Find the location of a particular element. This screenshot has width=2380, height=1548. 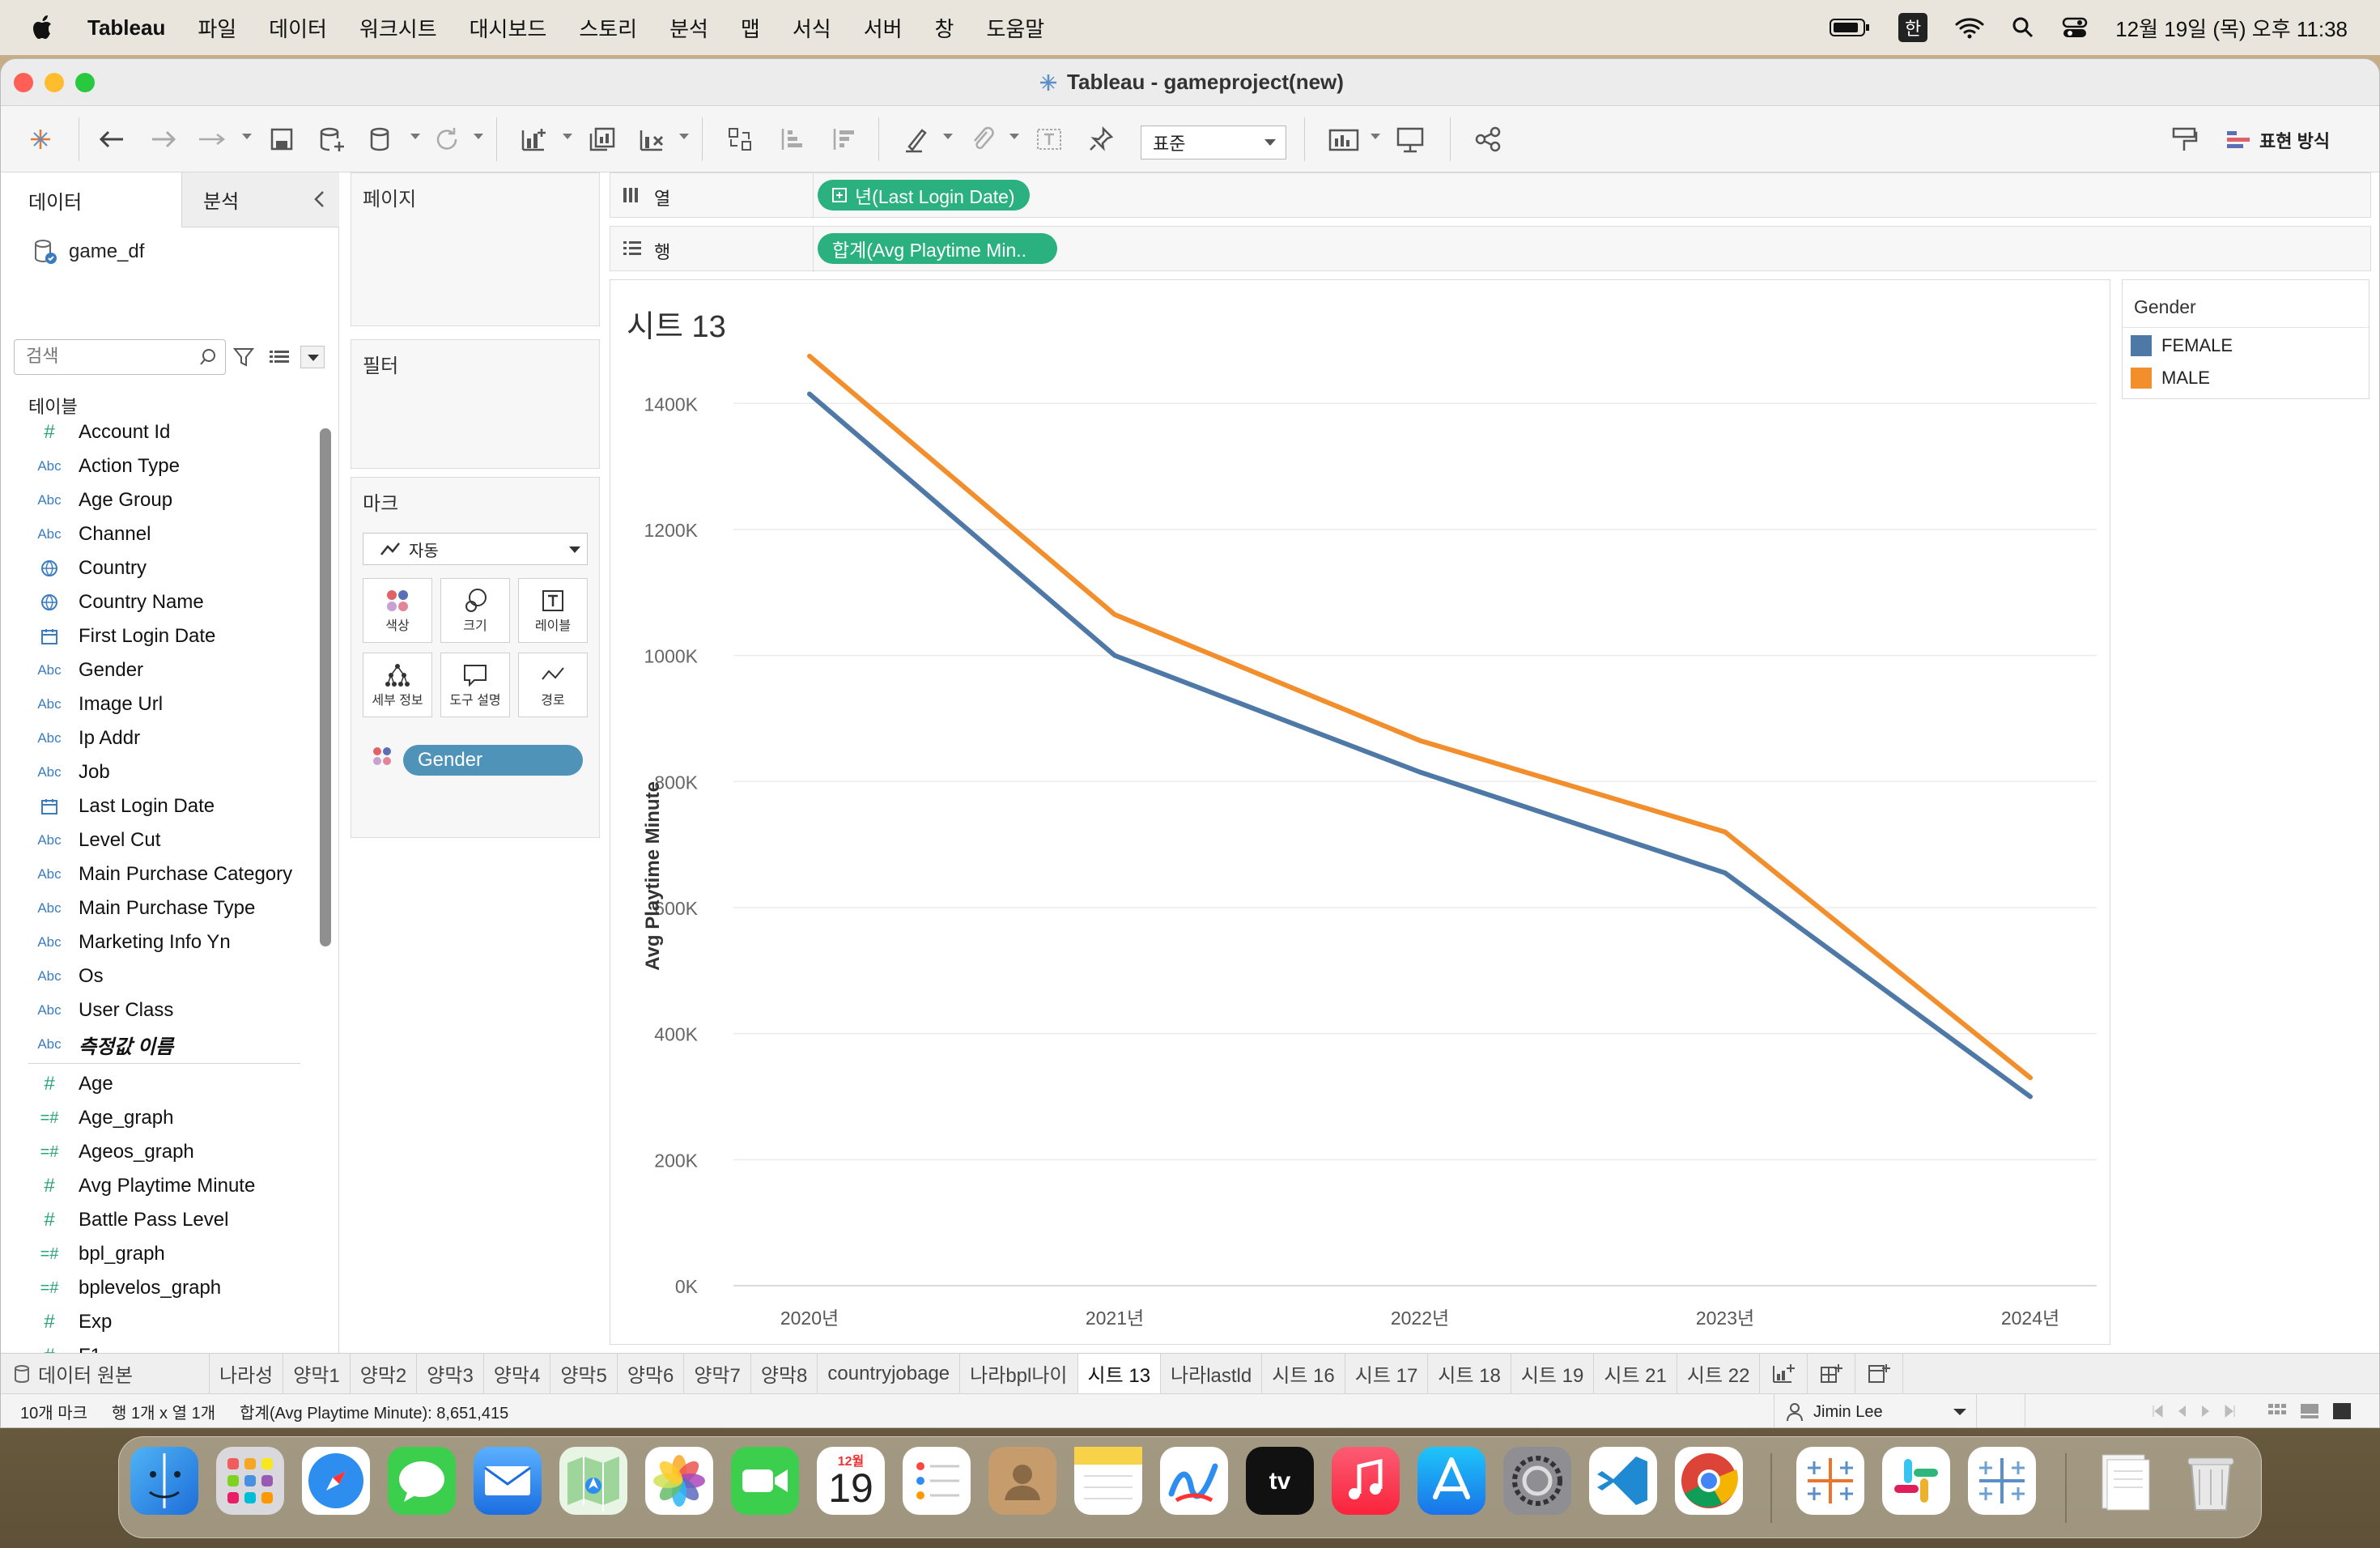

prev-sheet-icon is located at coordinates (2181, 1411).